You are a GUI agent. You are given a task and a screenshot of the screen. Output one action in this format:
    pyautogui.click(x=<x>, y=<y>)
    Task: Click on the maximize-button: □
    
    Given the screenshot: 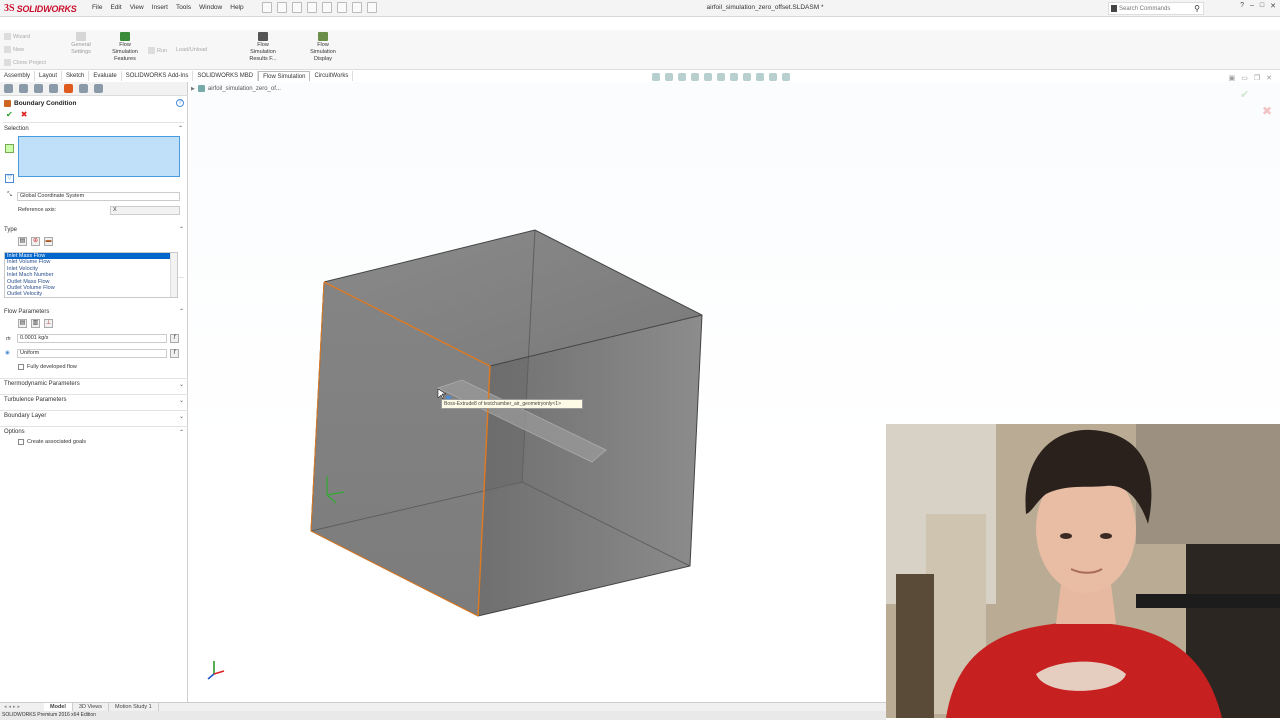 What is the action you would take?
    pyautogui.click(x=1262, y=6)
    